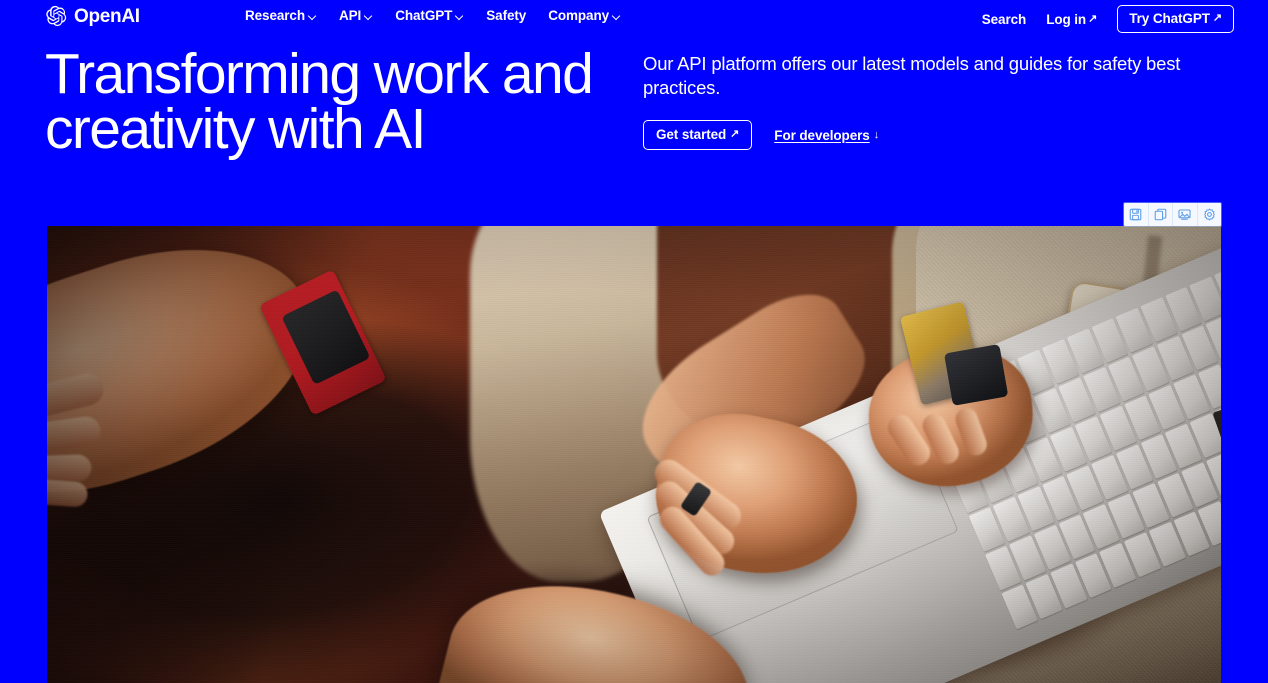 This screenshot has width=1268, height=683. Describe the element at coordinates (350, 15) in the screenshot. I see `nav-item-label: API` at that location.